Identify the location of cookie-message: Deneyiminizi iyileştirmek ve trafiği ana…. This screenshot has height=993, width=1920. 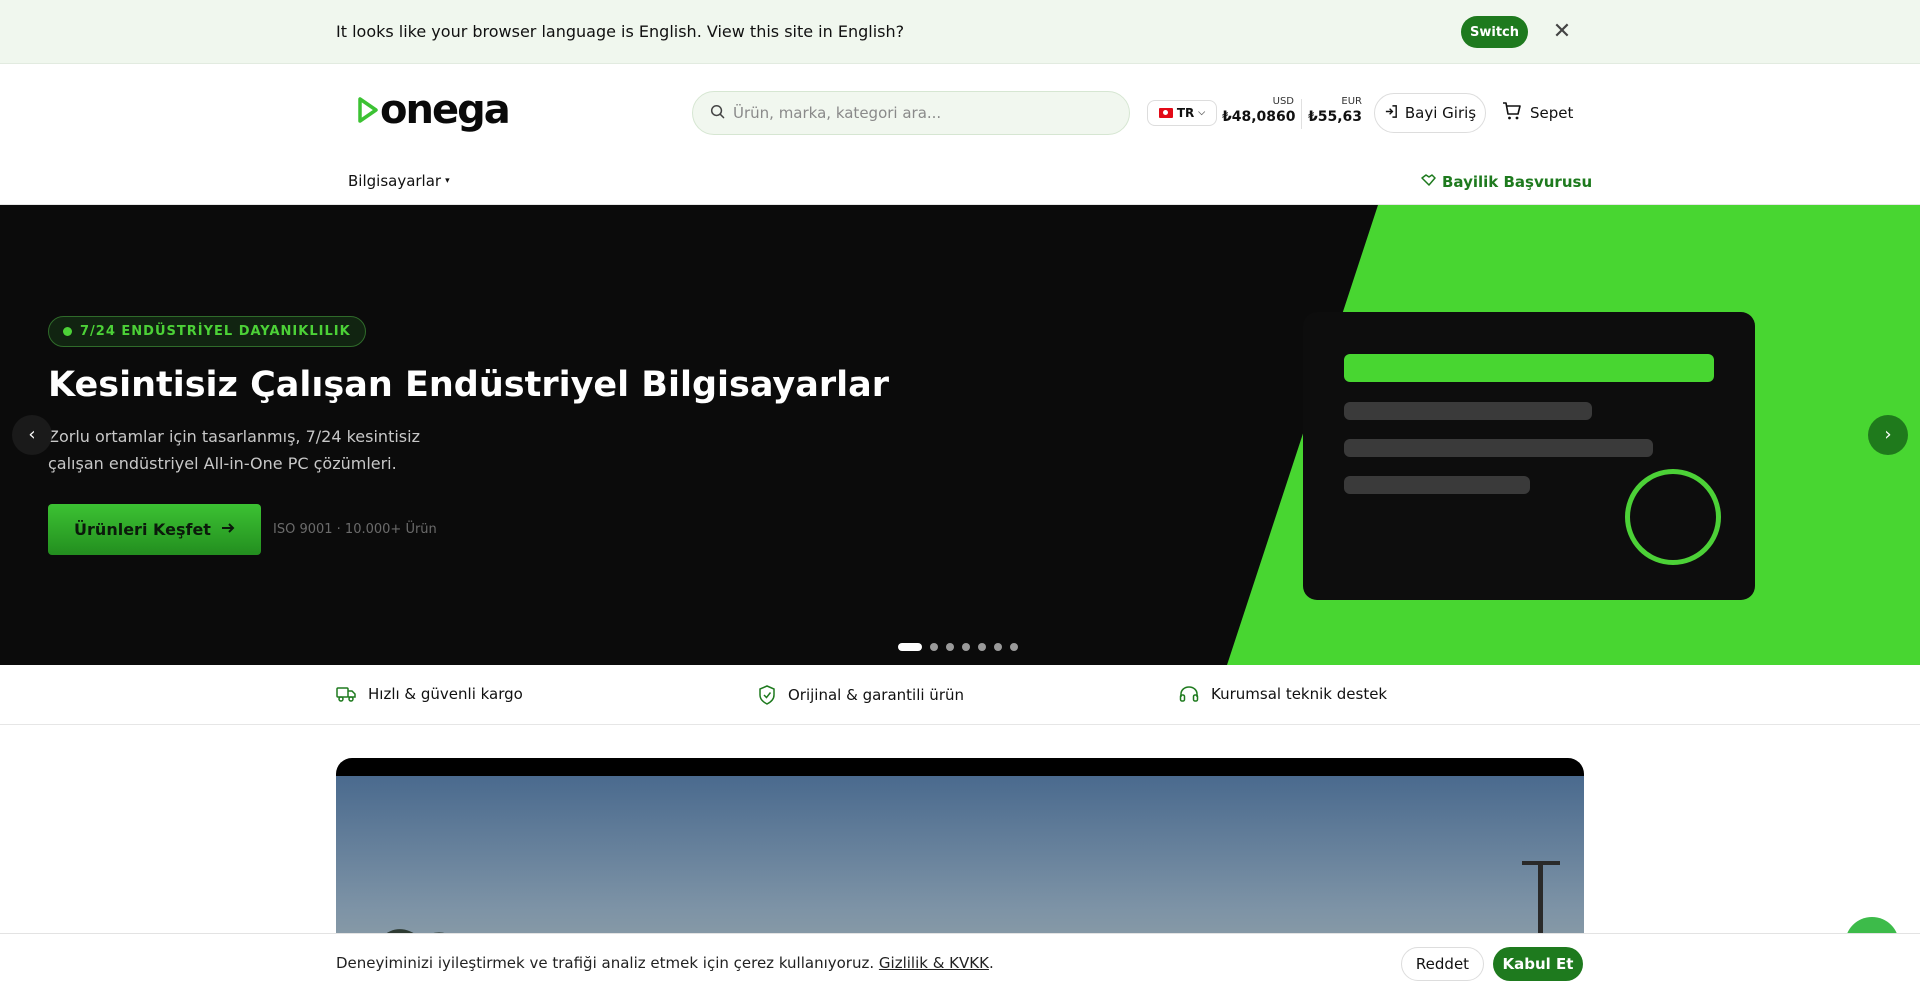
(605, 963).